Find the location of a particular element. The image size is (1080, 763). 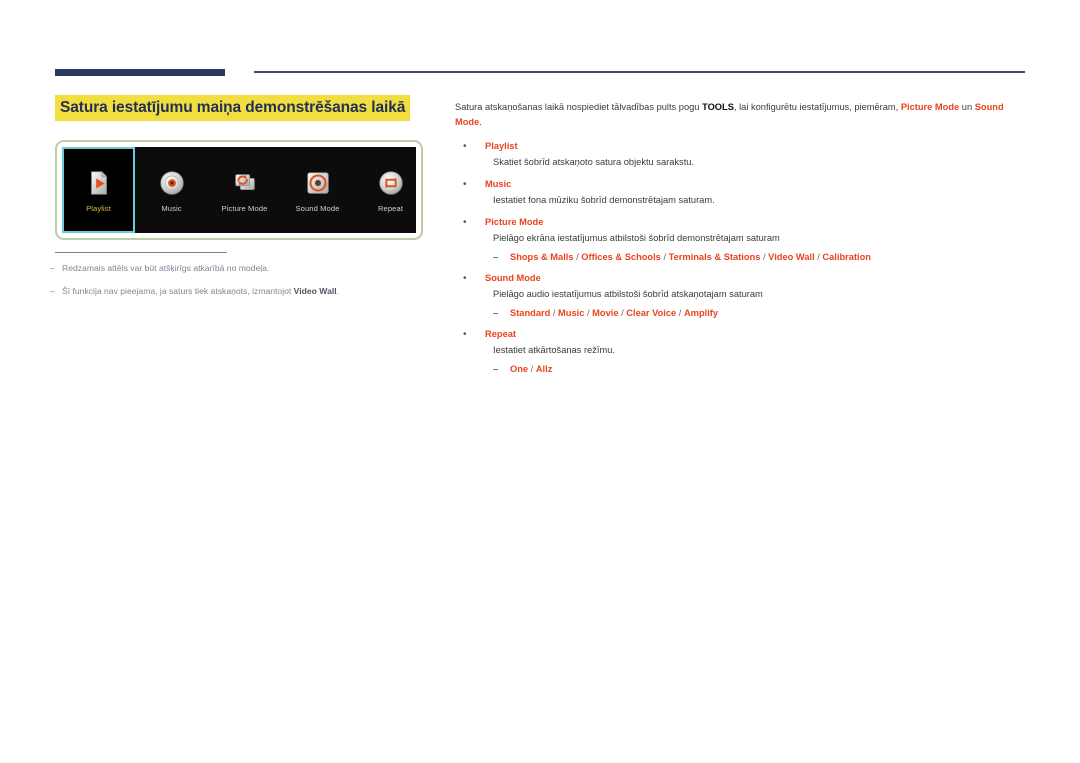

menu-item-playlist: Playlist is located at coordinates (98, 190).